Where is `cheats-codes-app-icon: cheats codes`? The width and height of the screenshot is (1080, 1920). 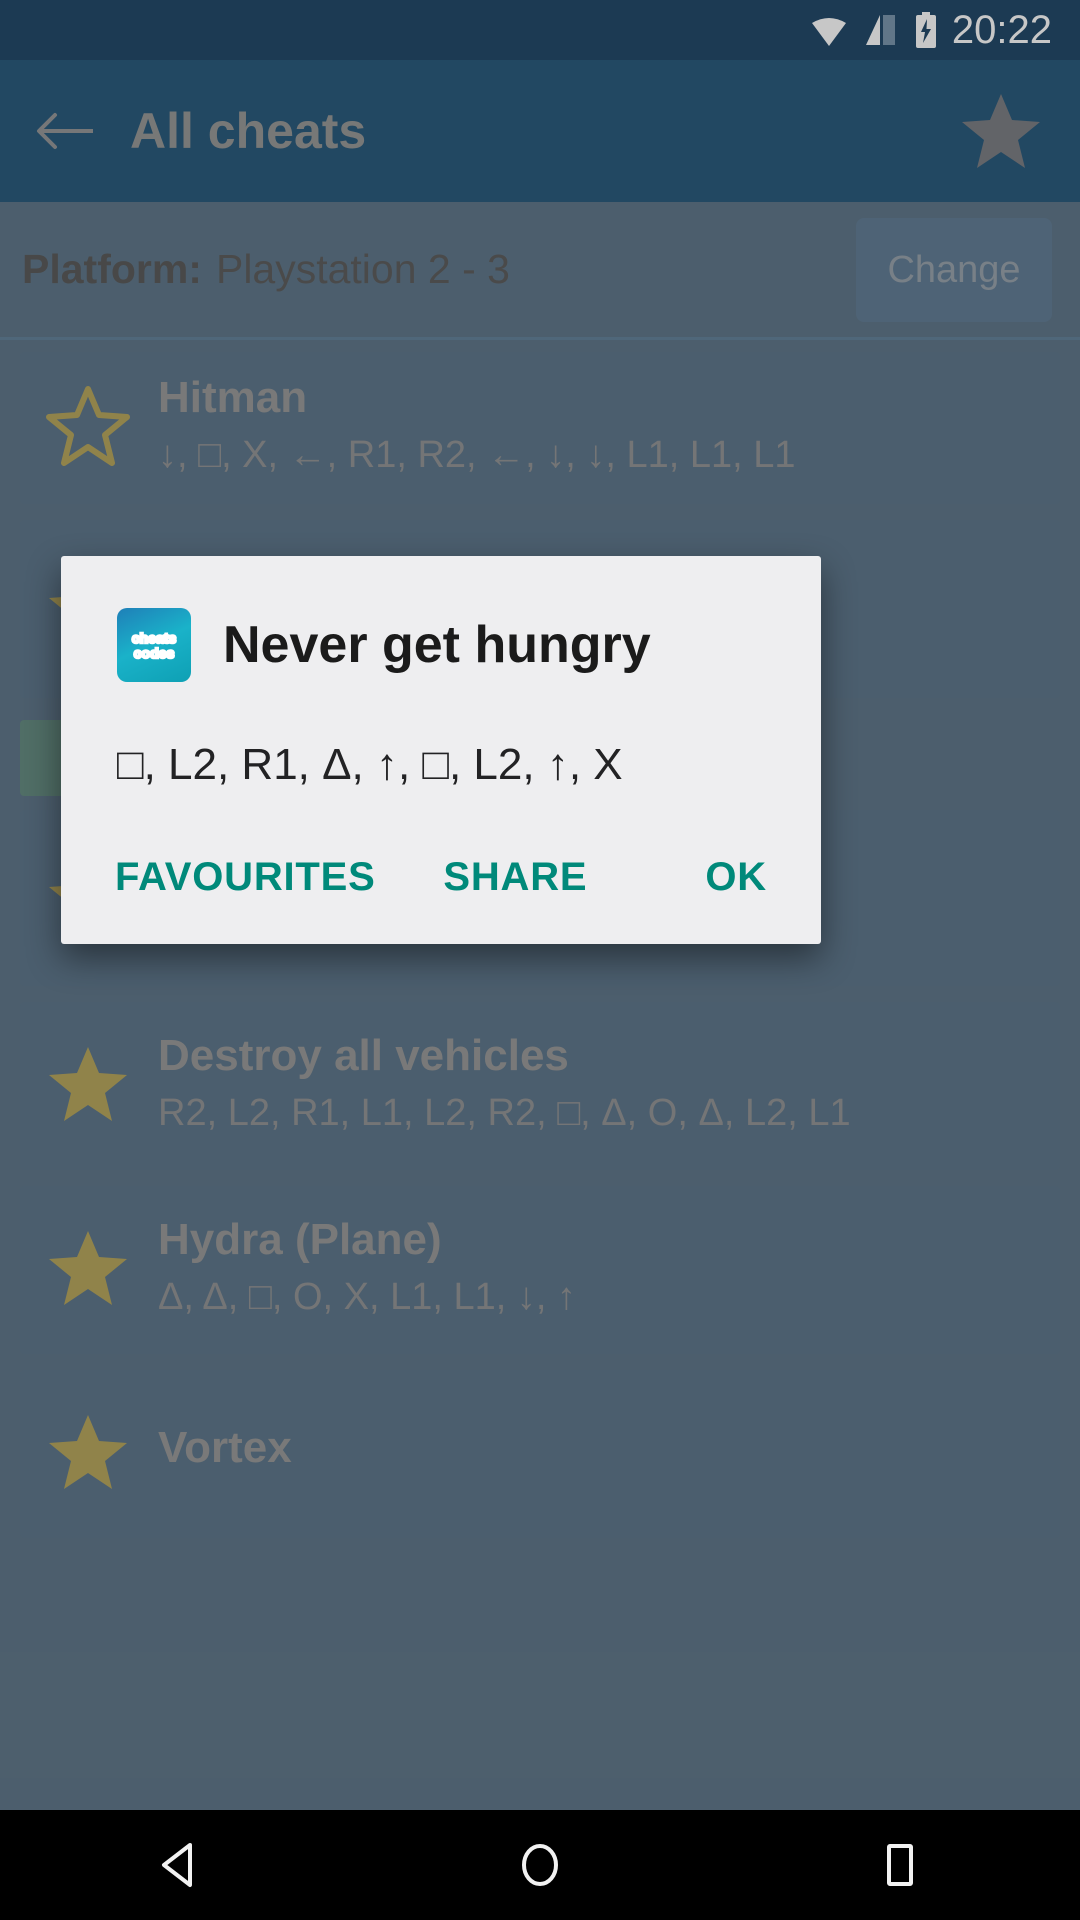
cheats-codes-app-icon: cheats codes is located at coordinates (154, 645).